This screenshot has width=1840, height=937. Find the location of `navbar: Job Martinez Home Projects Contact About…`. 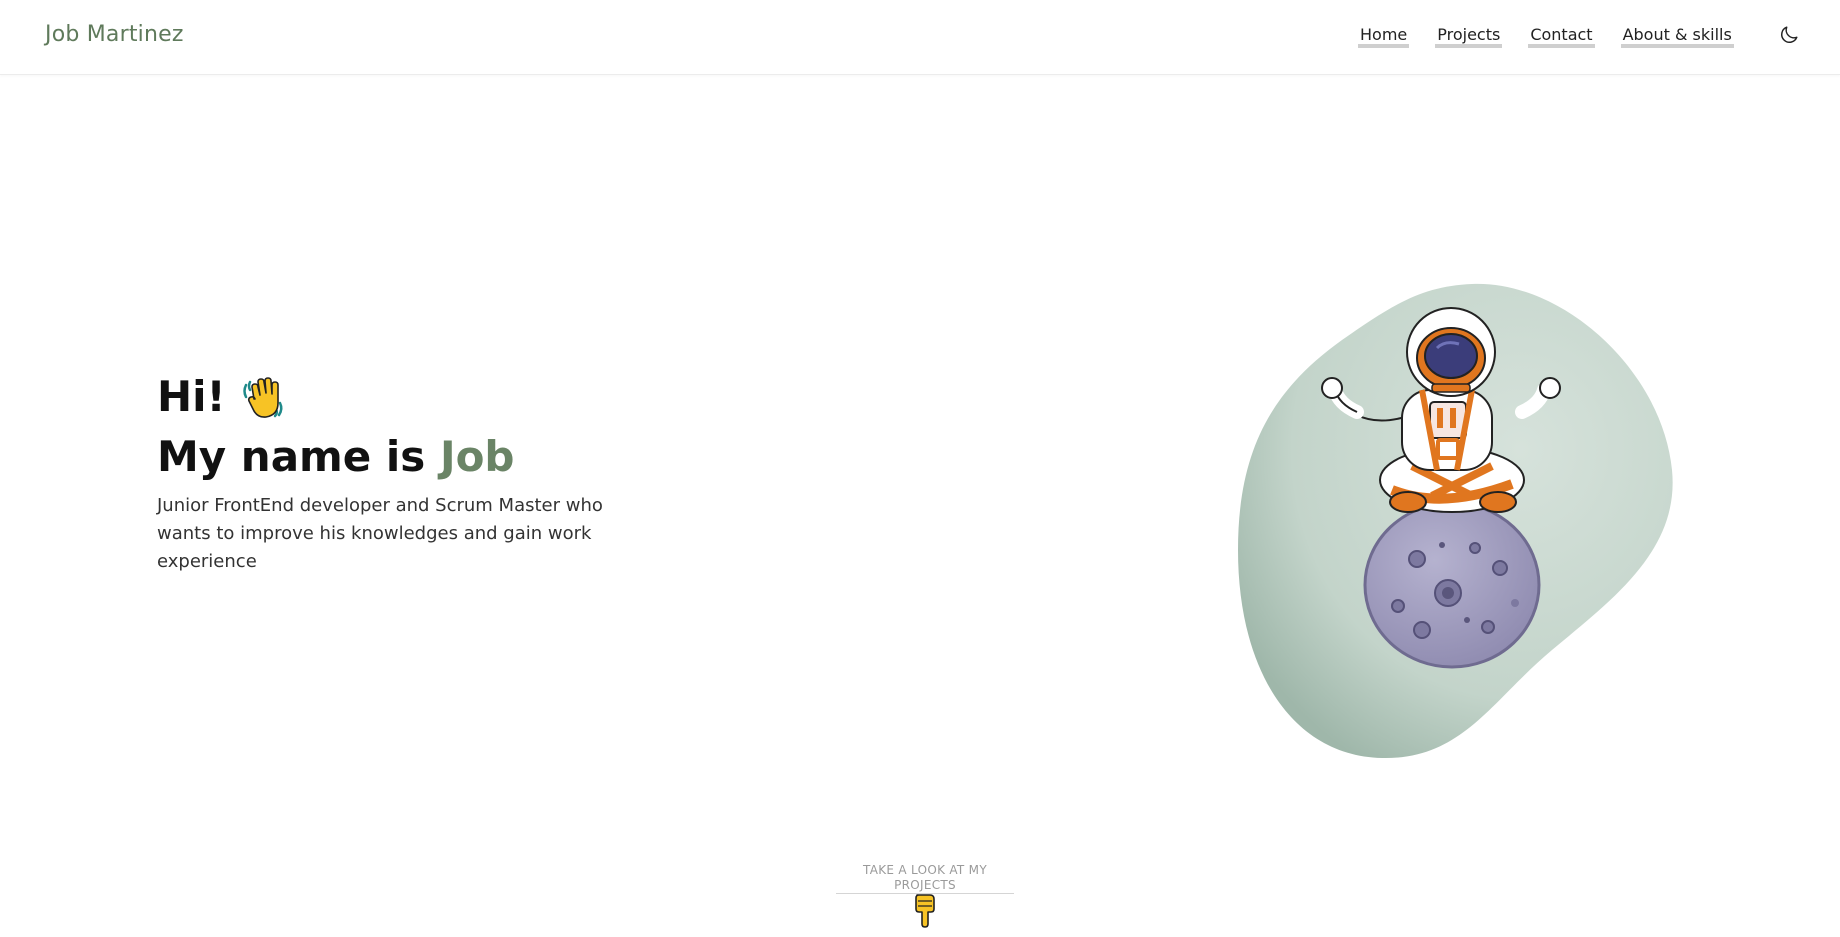

navbar: Job Martinez Home Projects Contact About… is located at coordinates (920, 37).